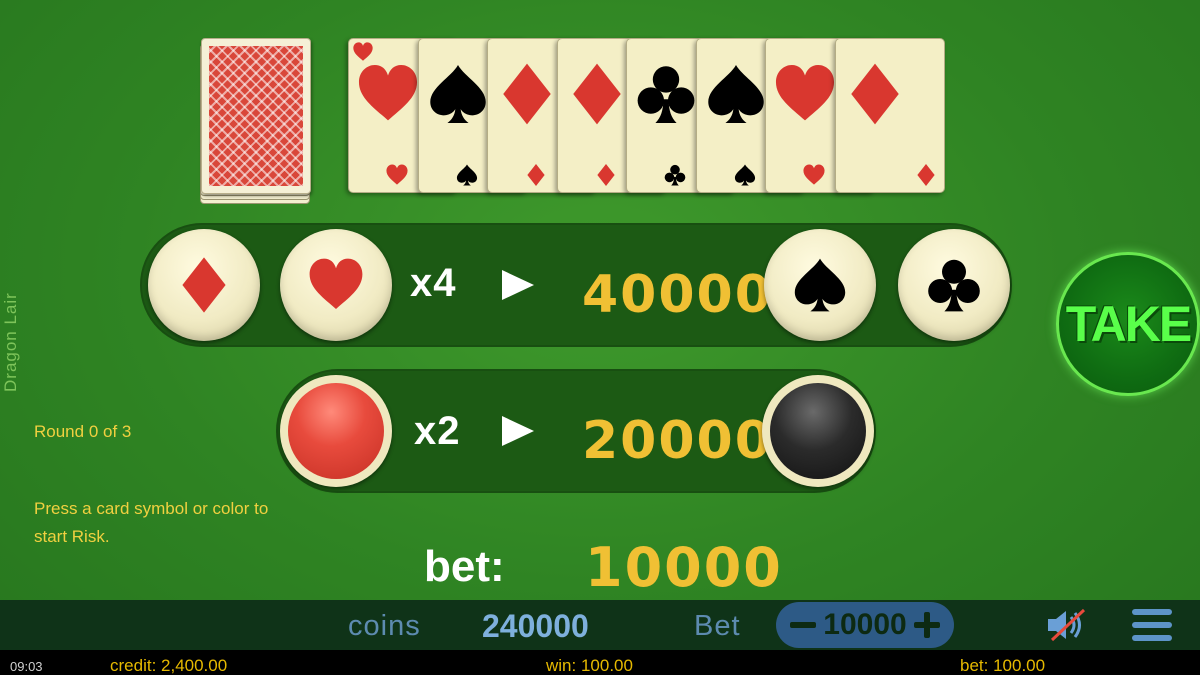 The height and width of the screenshot is (675, 1200). I want to click on diamonds-button, so click(204, 285).